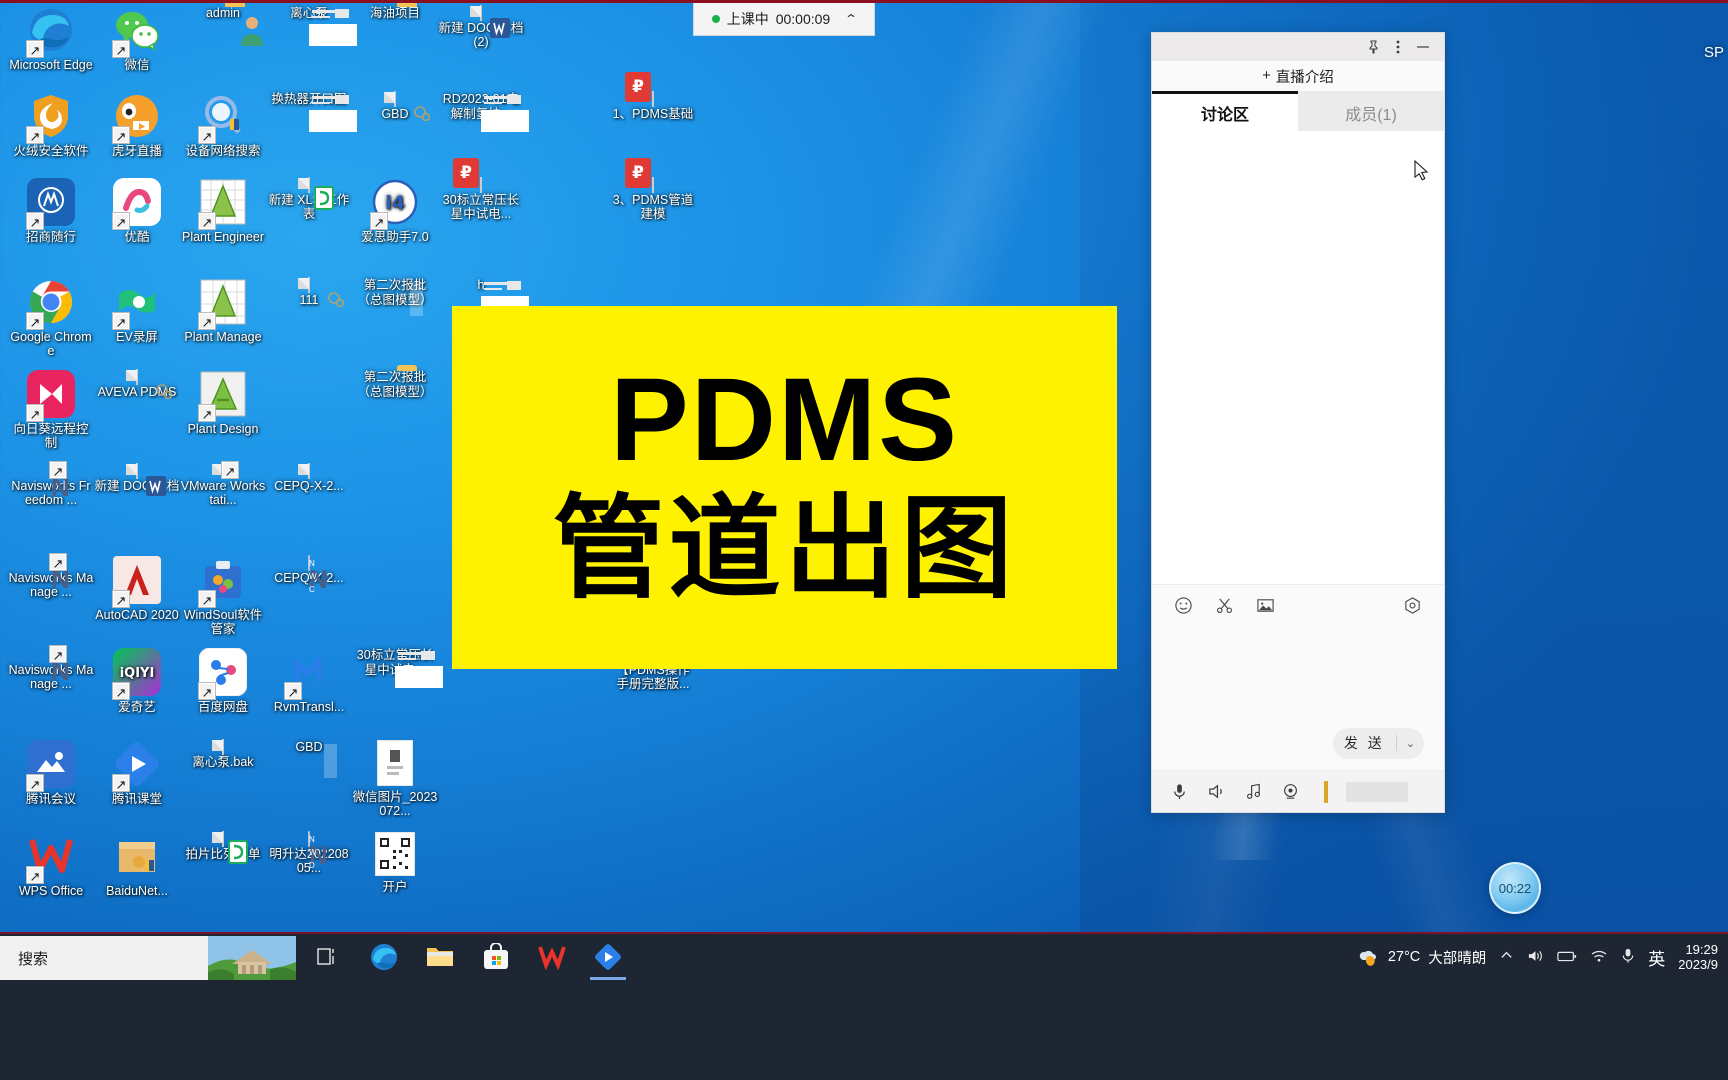 This screenshot has height=1080, width=1728. Describe the element at coordinates (1298, 76) in the screenshot. I see `live-intro-link: + 直播介绍` at that location.